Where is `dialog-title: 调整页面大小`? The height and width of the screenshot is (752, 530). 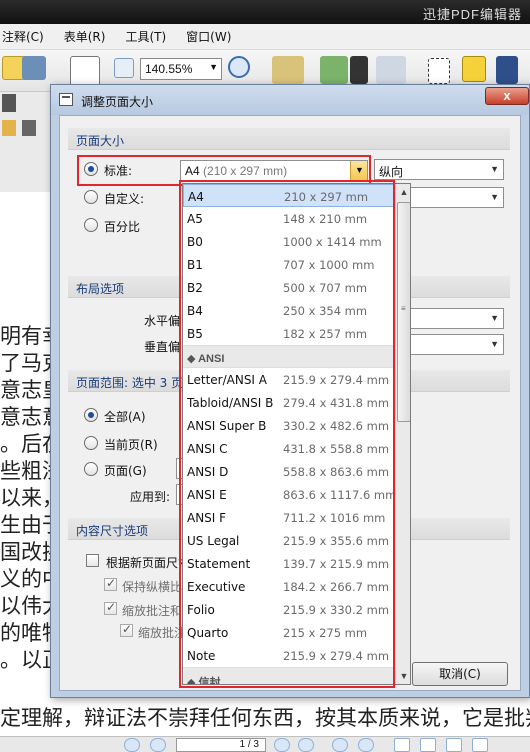 dialog-title: 调整页面大小 is located at coordinates (117, 102).